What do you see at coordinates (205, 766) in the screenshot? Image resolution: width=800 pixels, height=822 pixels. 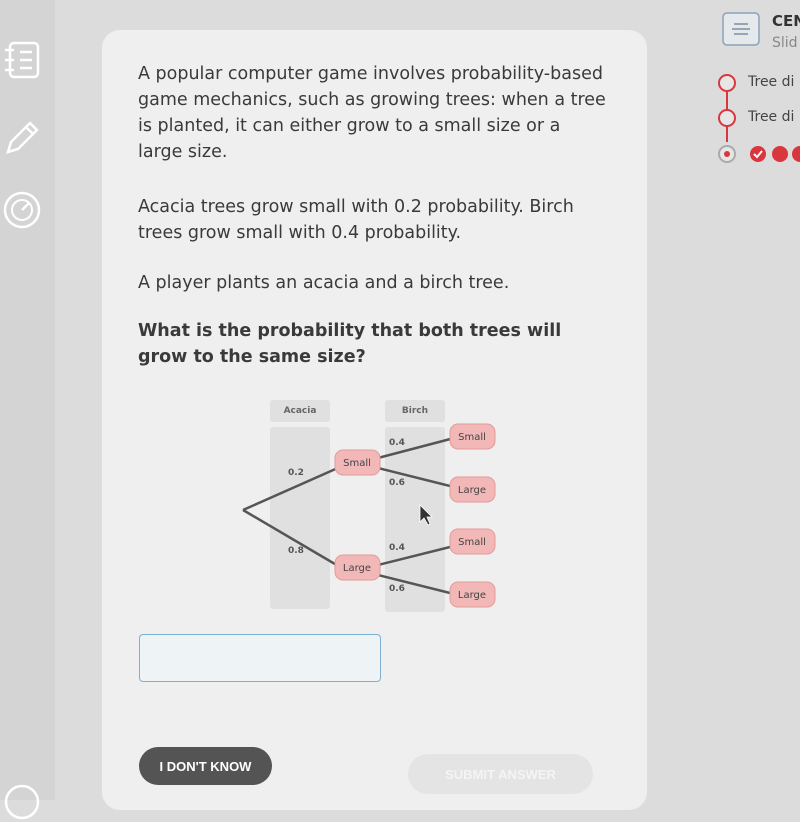 I see `dont-know-button: I DON'T KNOW` at bounding box center [205, 766].